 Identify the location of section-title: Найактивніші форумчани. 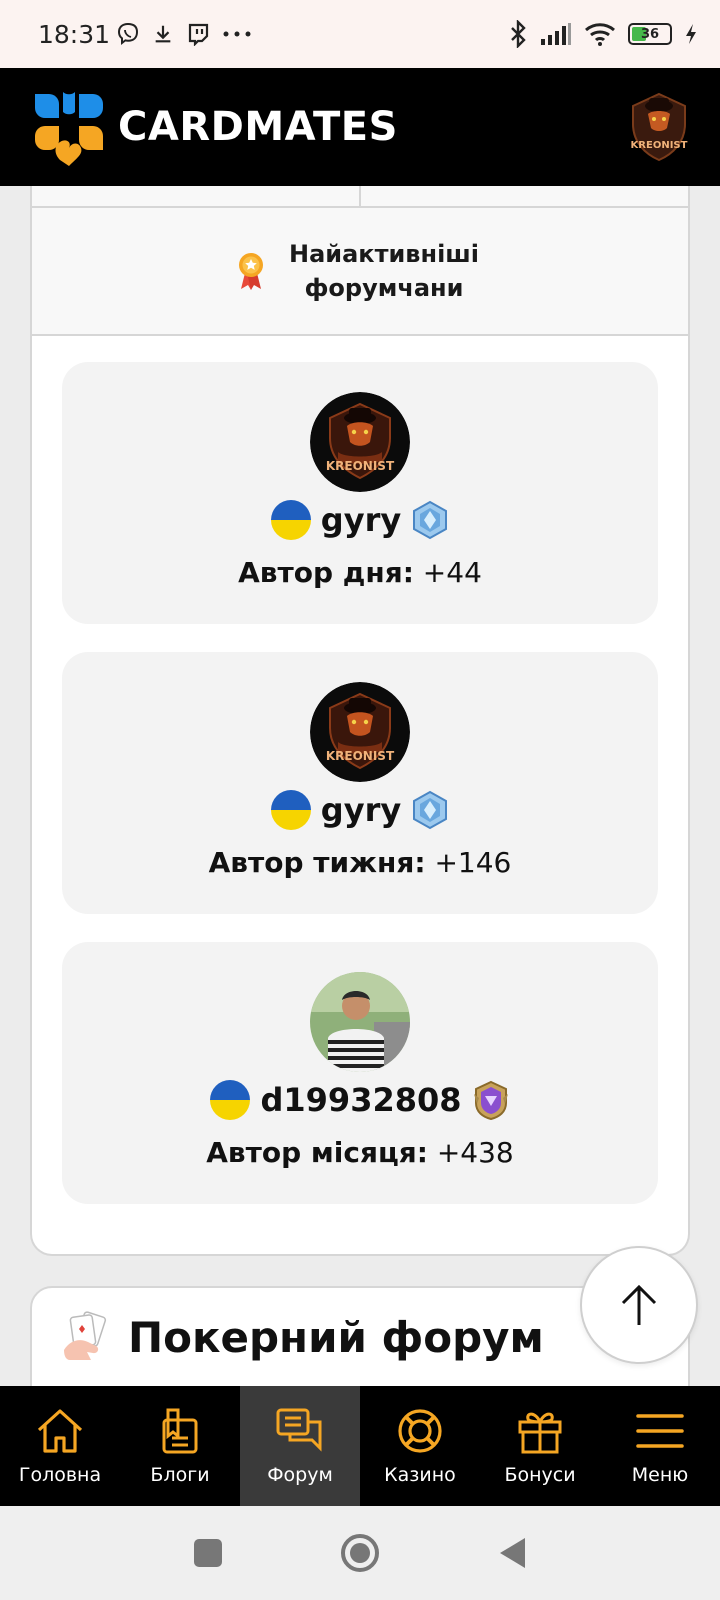
(384, 271).